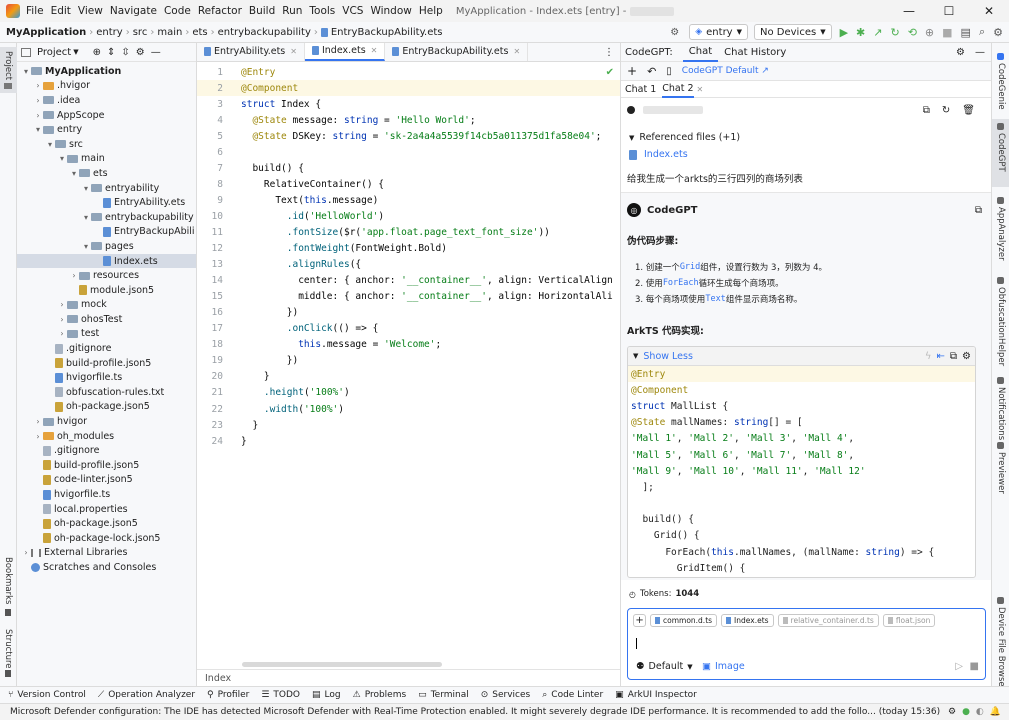 The height and width of the screenshot is (720, 1009). What do you see at coordinates (1000, 406) in the screenshot?
I see `tool-notifications: Notifications` at bounding box center [1000, 406].